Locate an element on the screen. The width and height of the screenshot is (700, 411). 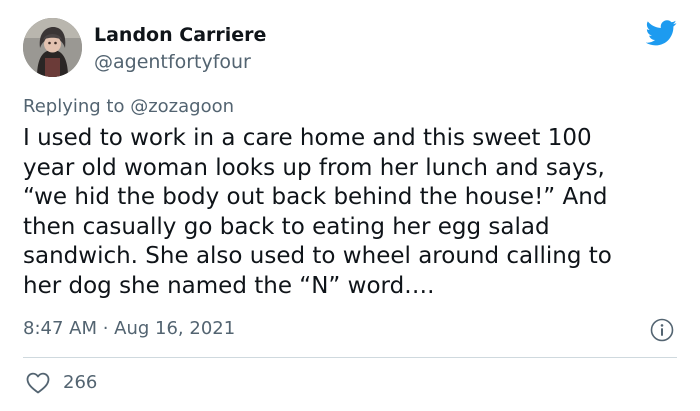
info-icon is located at coordinates (662, 330).